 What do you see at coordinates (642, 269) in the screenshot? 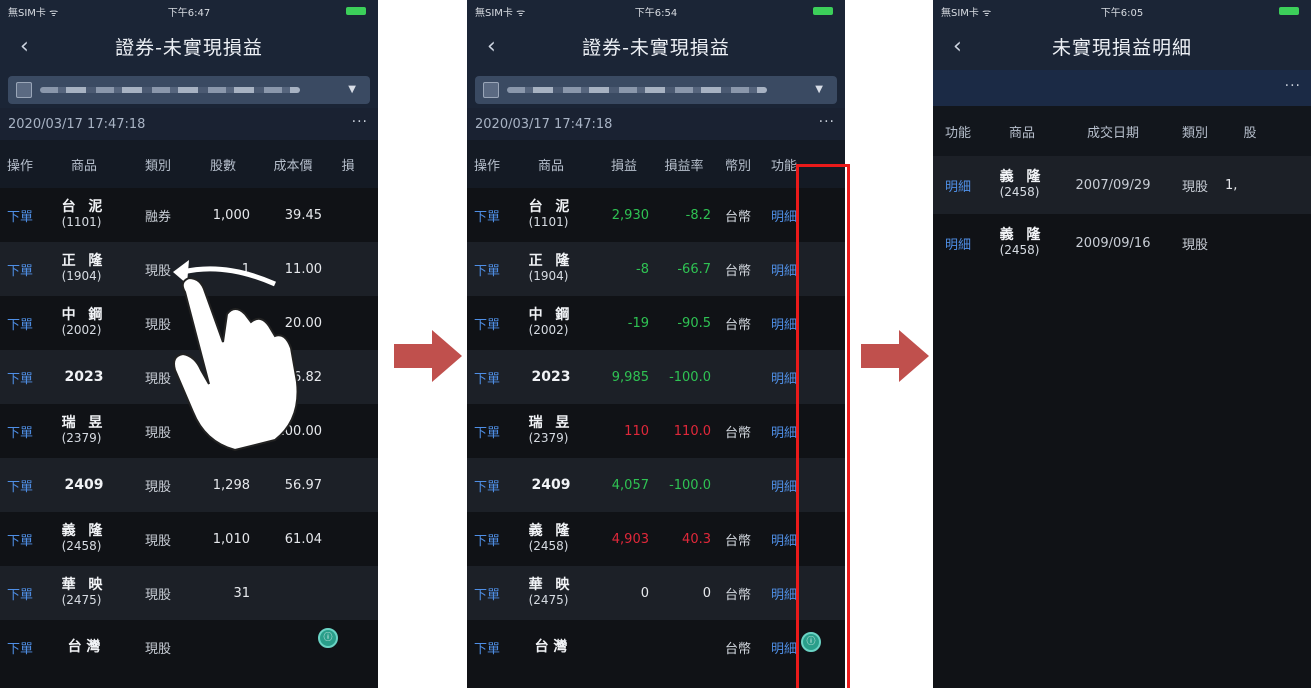
I see `profit-loss: -8` at bounding box center [642, 269].